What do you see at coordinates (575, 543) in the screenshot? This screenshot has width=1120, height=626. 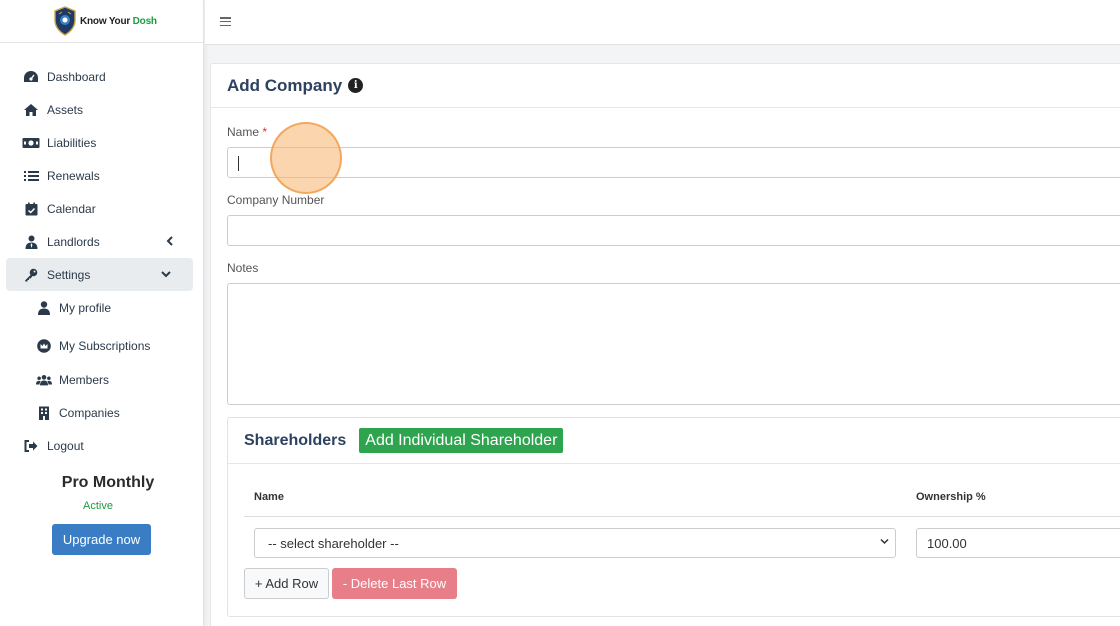 I see `shareholder-select: -- select shareholder --` at bounding box center [575, 543].